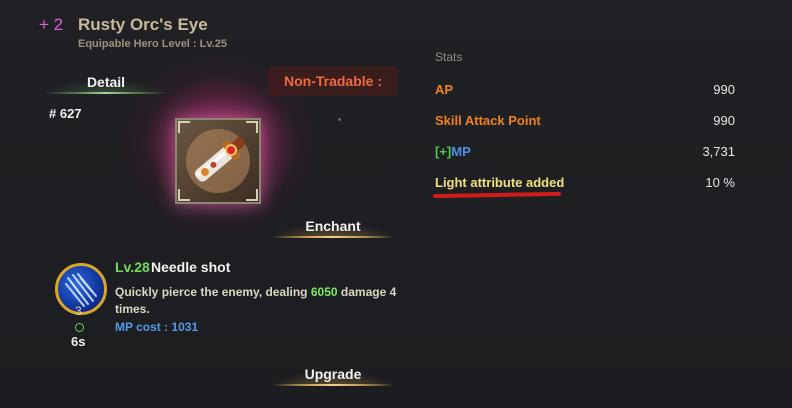 Image resolution: width=792 pixels, height=408 pixels. Describe the element at coordinates (585, 122) in the screenshot. I see `stat-row-skill-attack: Skill Attack Point 990` at that location.